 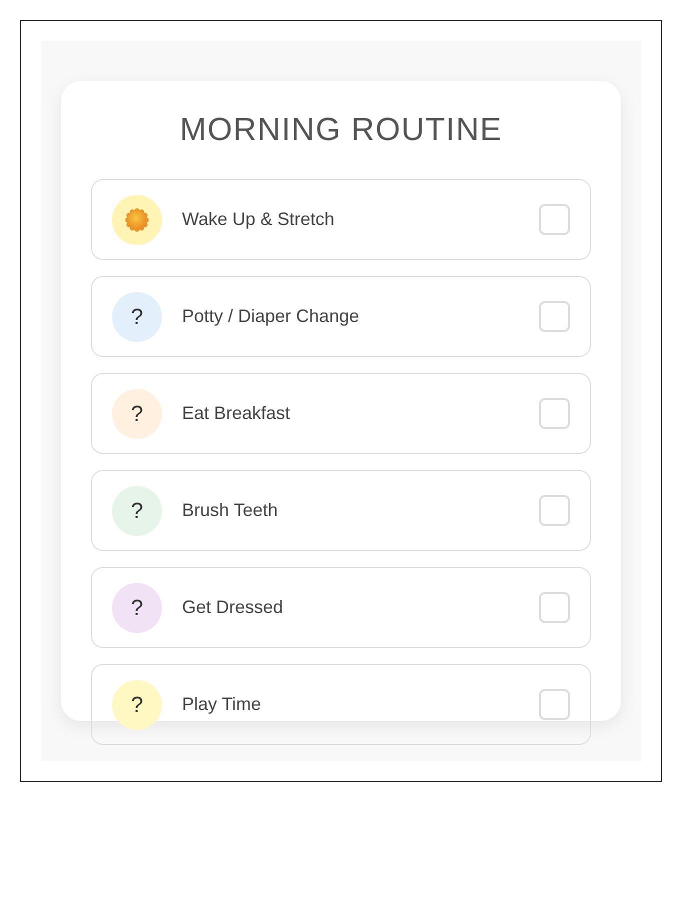 I want to click on task-label: Eat Breakfast, so click(x=236, y=413).